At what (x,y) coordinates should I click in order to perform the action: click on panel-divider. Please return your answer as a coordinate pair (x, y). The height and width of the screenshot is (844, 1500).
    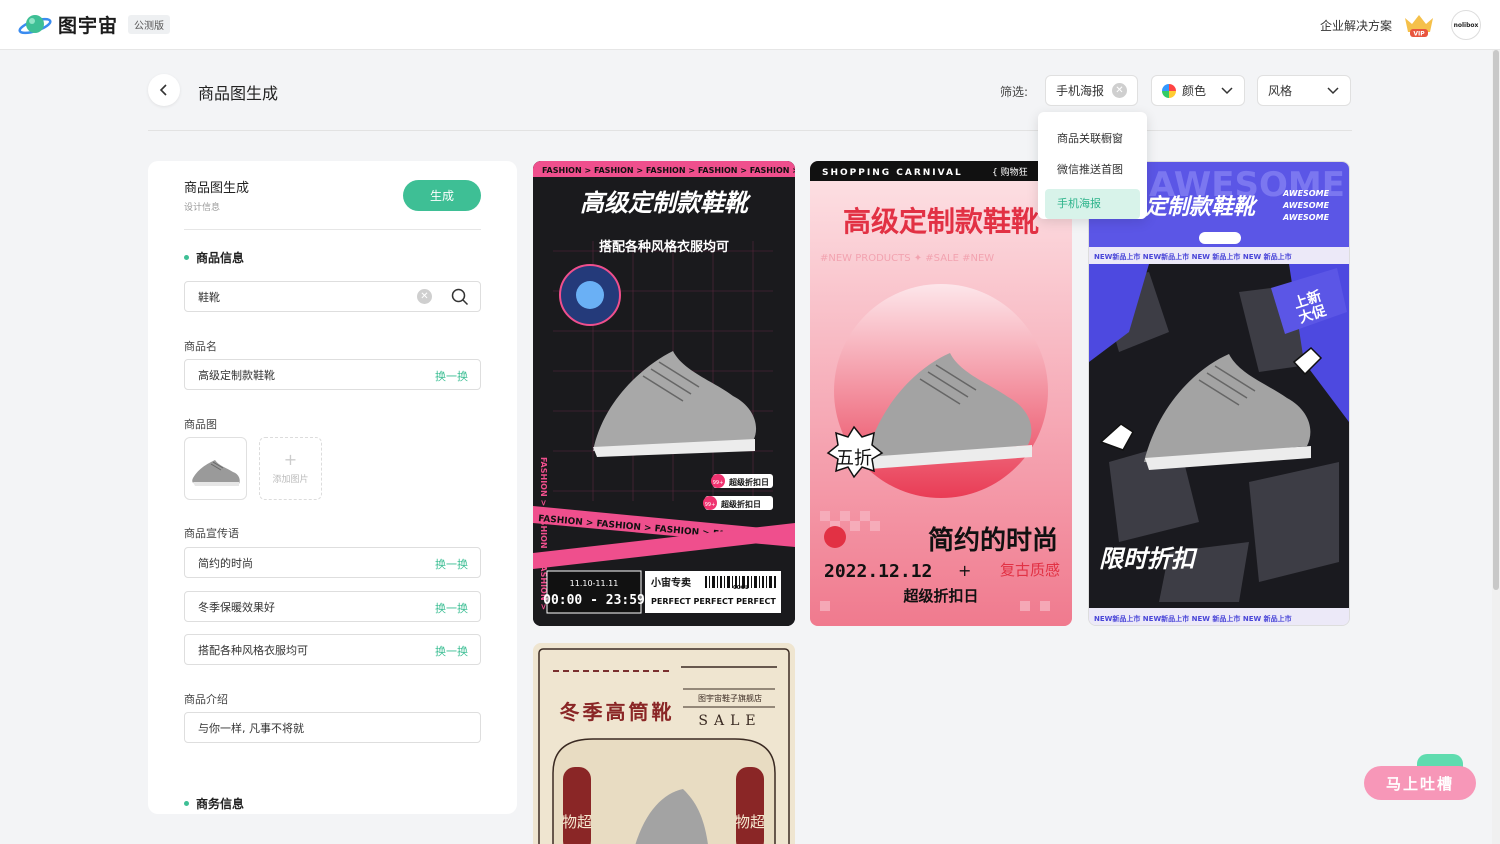
    Looking at the image, I should click on (332, 229).